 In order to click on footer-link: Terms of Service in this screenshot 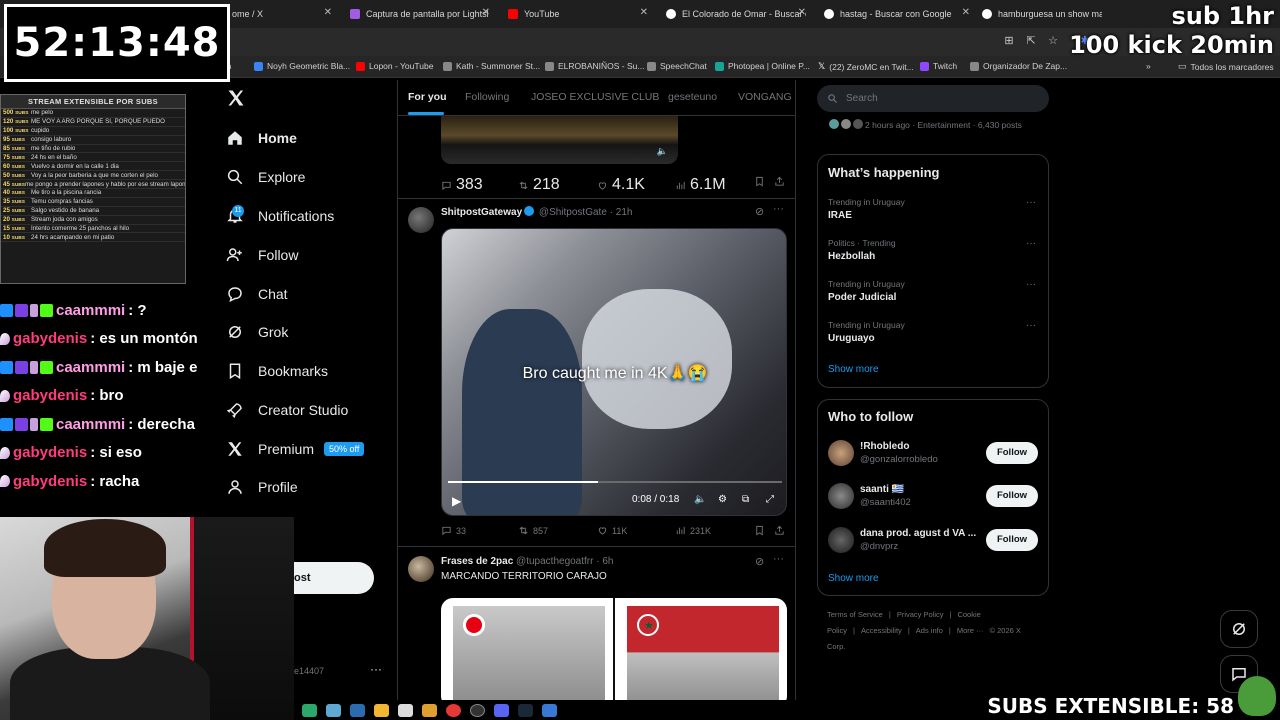, I will do `click(855, 614)`.